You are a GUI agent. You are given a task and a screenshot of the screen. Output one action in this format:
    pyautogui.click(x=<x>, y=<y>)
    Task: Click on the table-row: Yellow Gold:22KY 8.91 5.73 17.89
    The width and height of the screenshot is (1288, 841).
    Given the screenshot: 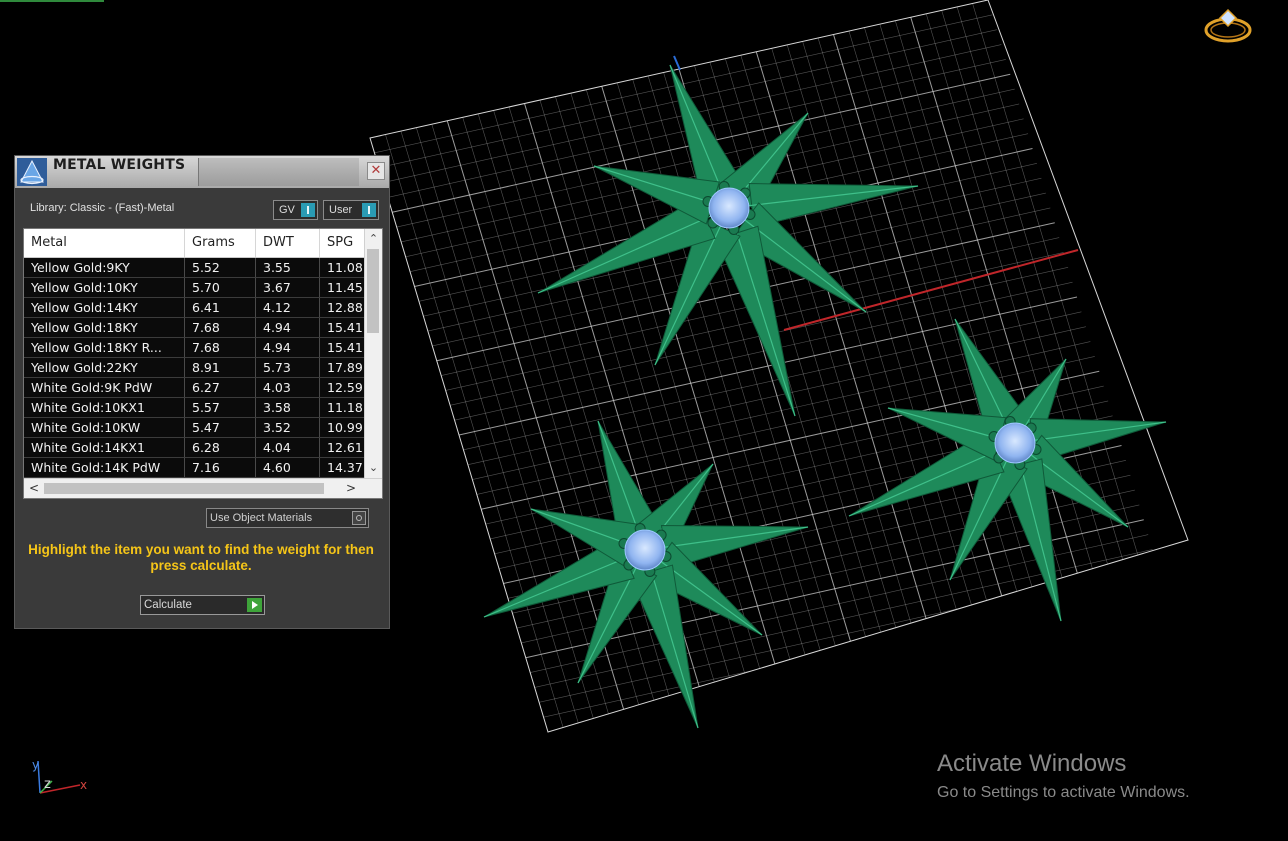 What is the action you would take?
    pyautogui.click(x=194, y=368)
    